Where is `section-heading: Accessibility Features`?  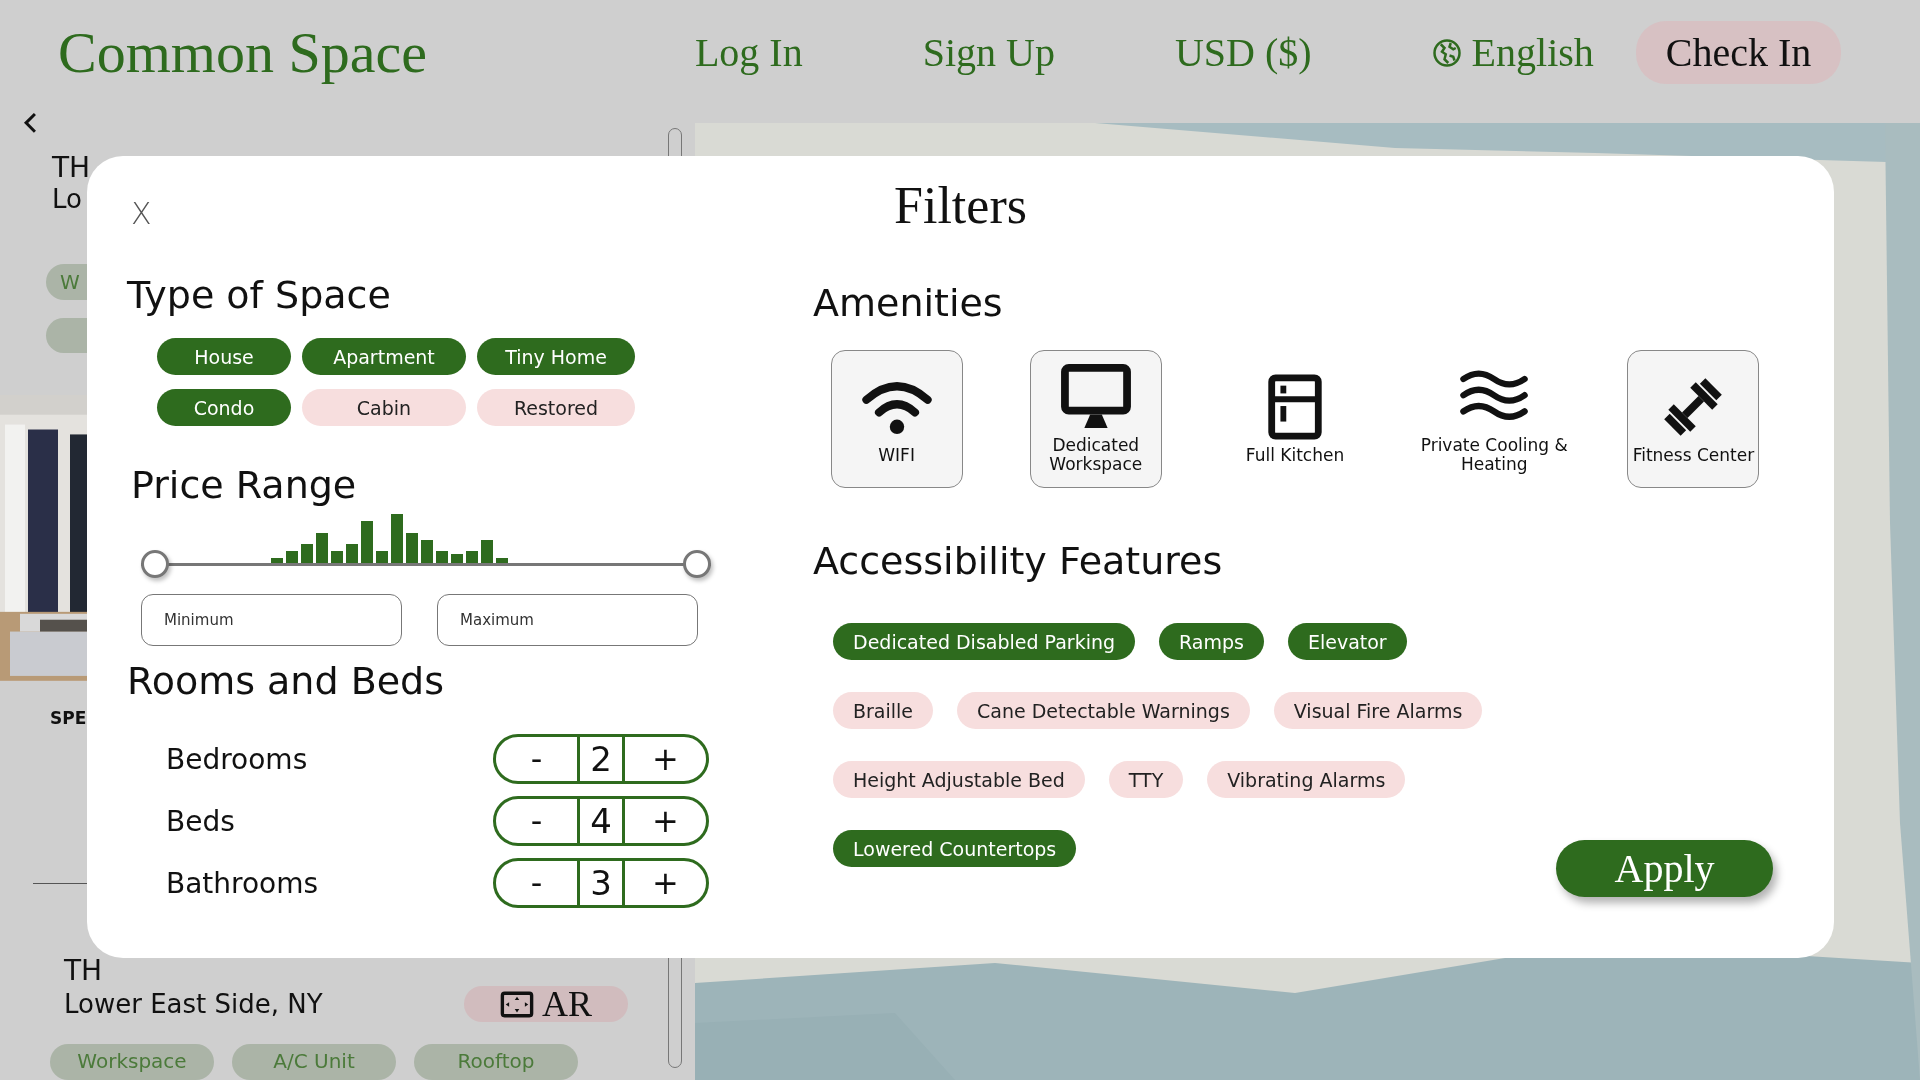
section-heading: Accessibility Features is located at coordinates (1018, 561).